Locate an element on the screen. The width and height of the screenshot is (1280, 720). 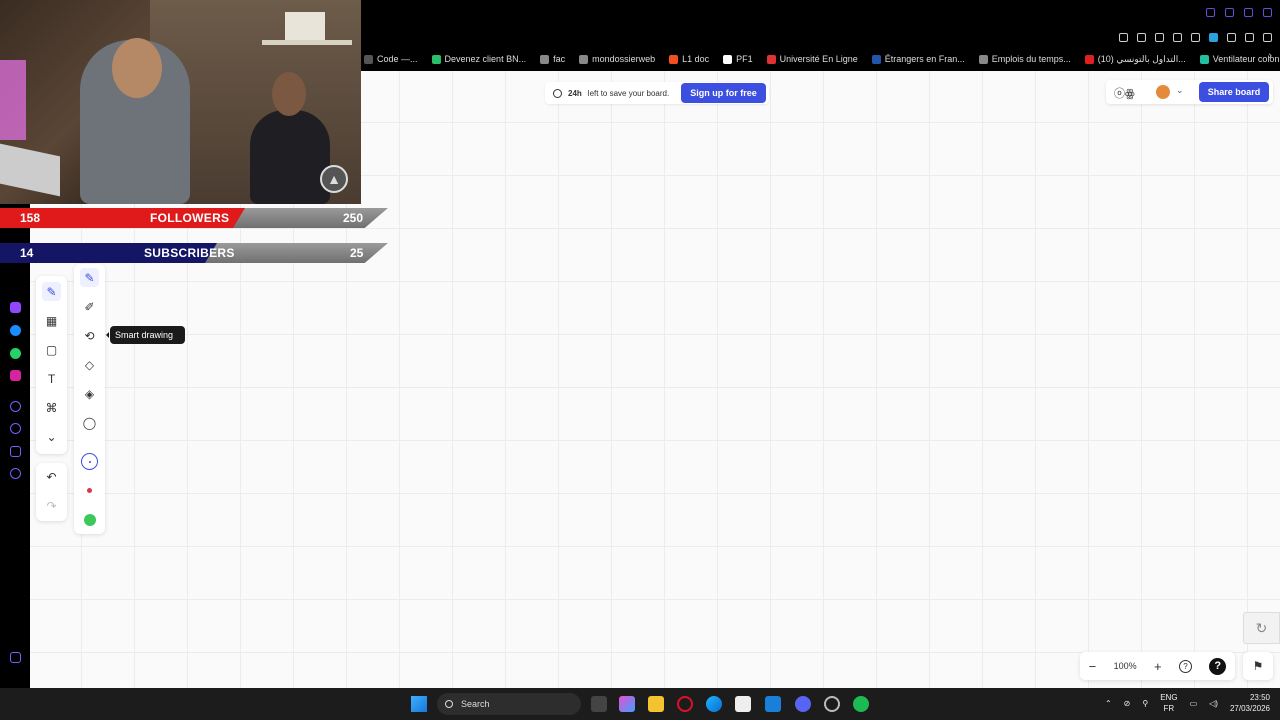
edge-icon is located at coordinates (714, 704).